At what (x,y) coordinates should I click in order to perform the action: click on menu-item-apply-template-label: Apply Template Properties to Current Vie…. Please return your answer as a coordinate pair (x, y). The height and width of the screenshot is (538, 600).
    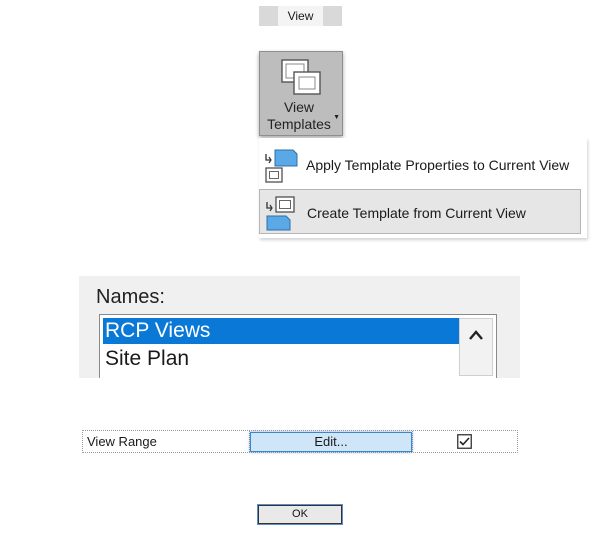
    Looking at the image, I should click on (438, 165).